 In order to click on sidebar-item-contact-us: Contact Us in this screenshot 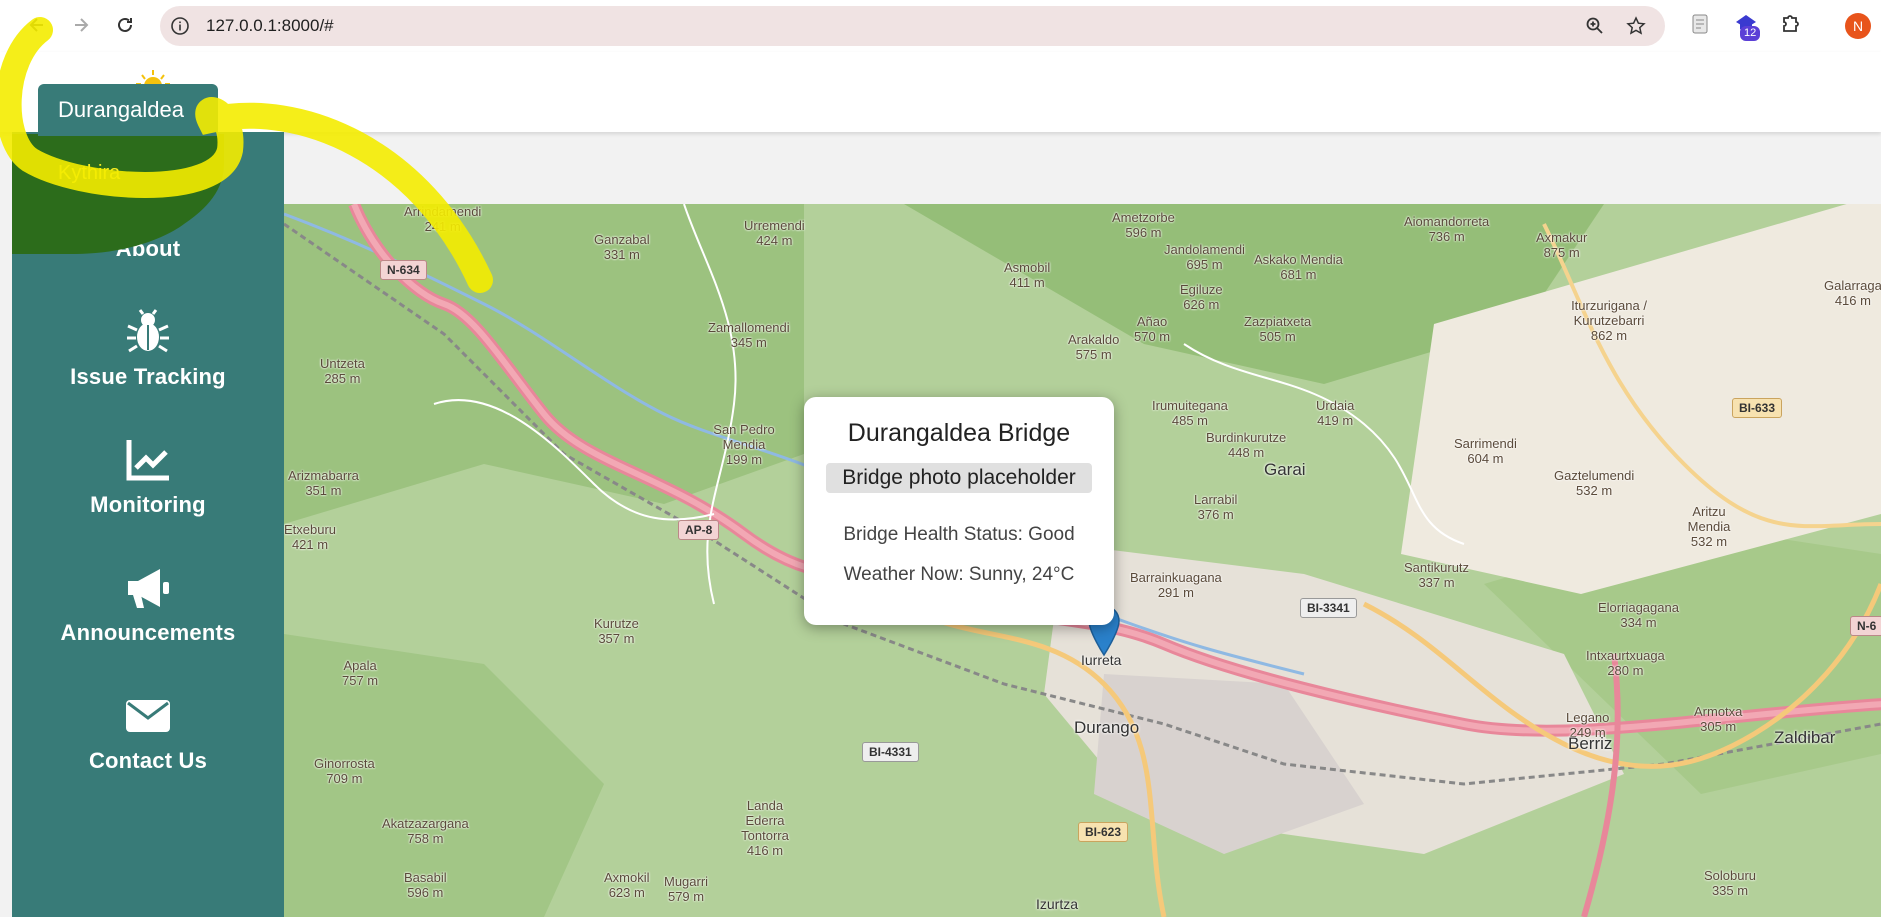, I will do `click(148, 733)`.